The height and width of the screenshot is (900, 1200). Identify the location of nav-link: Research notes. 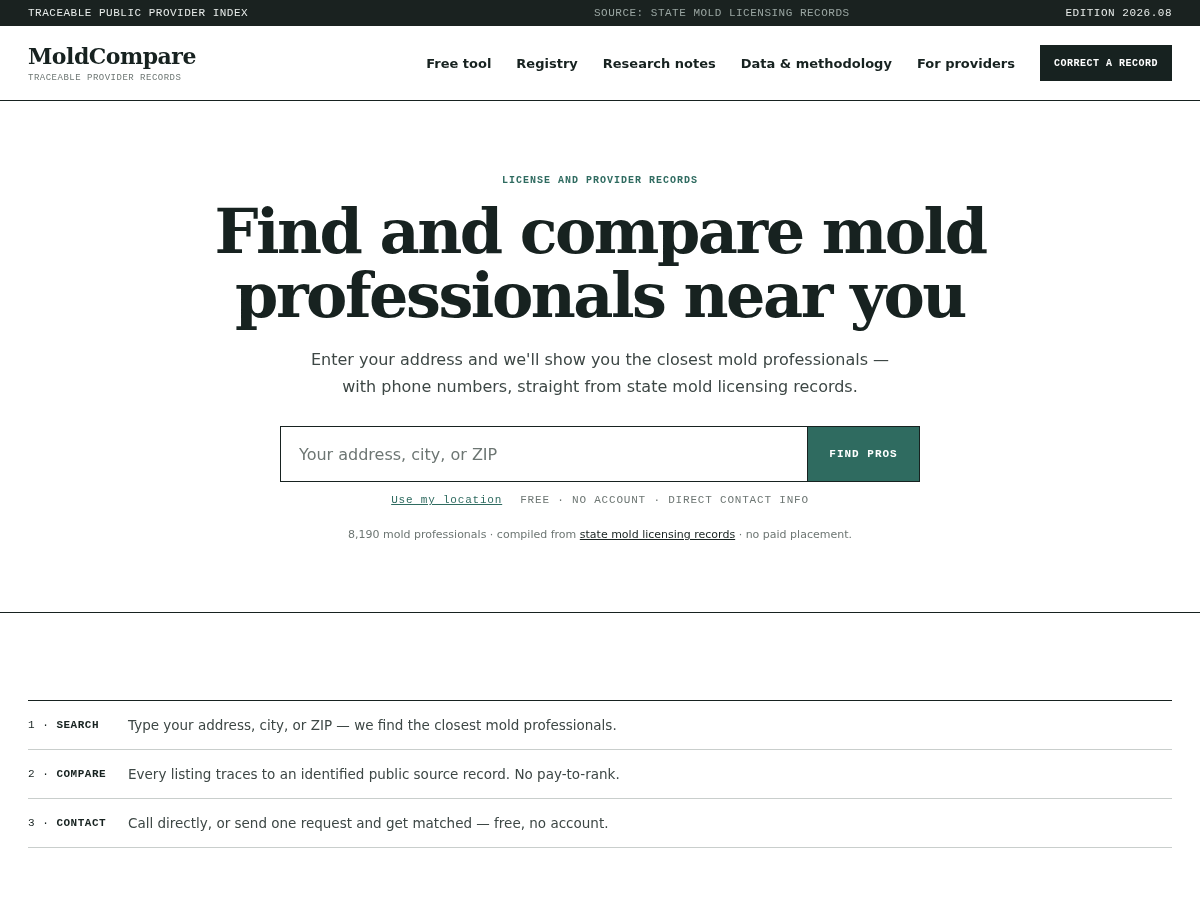
(659, 63).